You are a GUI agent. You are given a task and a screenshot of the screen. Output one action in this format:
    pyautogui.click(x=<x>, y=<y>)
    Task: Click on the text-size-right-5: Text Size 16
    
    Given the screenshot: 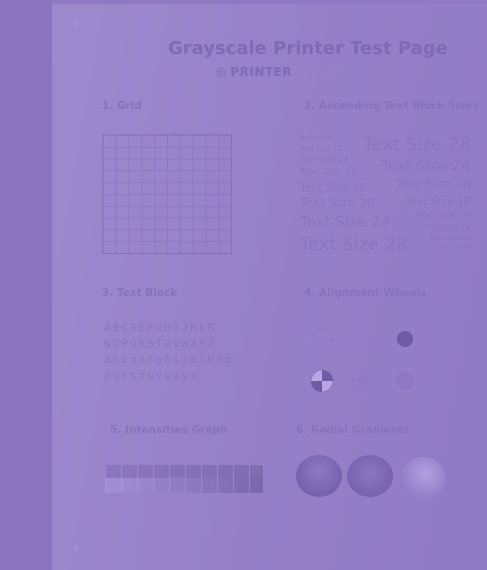 What is the action you would take?
    pyautogui.click(x=442, y=215)
    